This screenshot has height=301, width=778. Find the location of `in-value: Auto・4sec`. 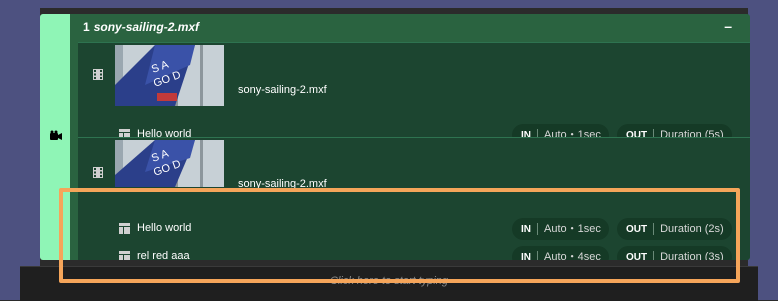

in-value: Auto・4sec is located at coordinates (572, 255).